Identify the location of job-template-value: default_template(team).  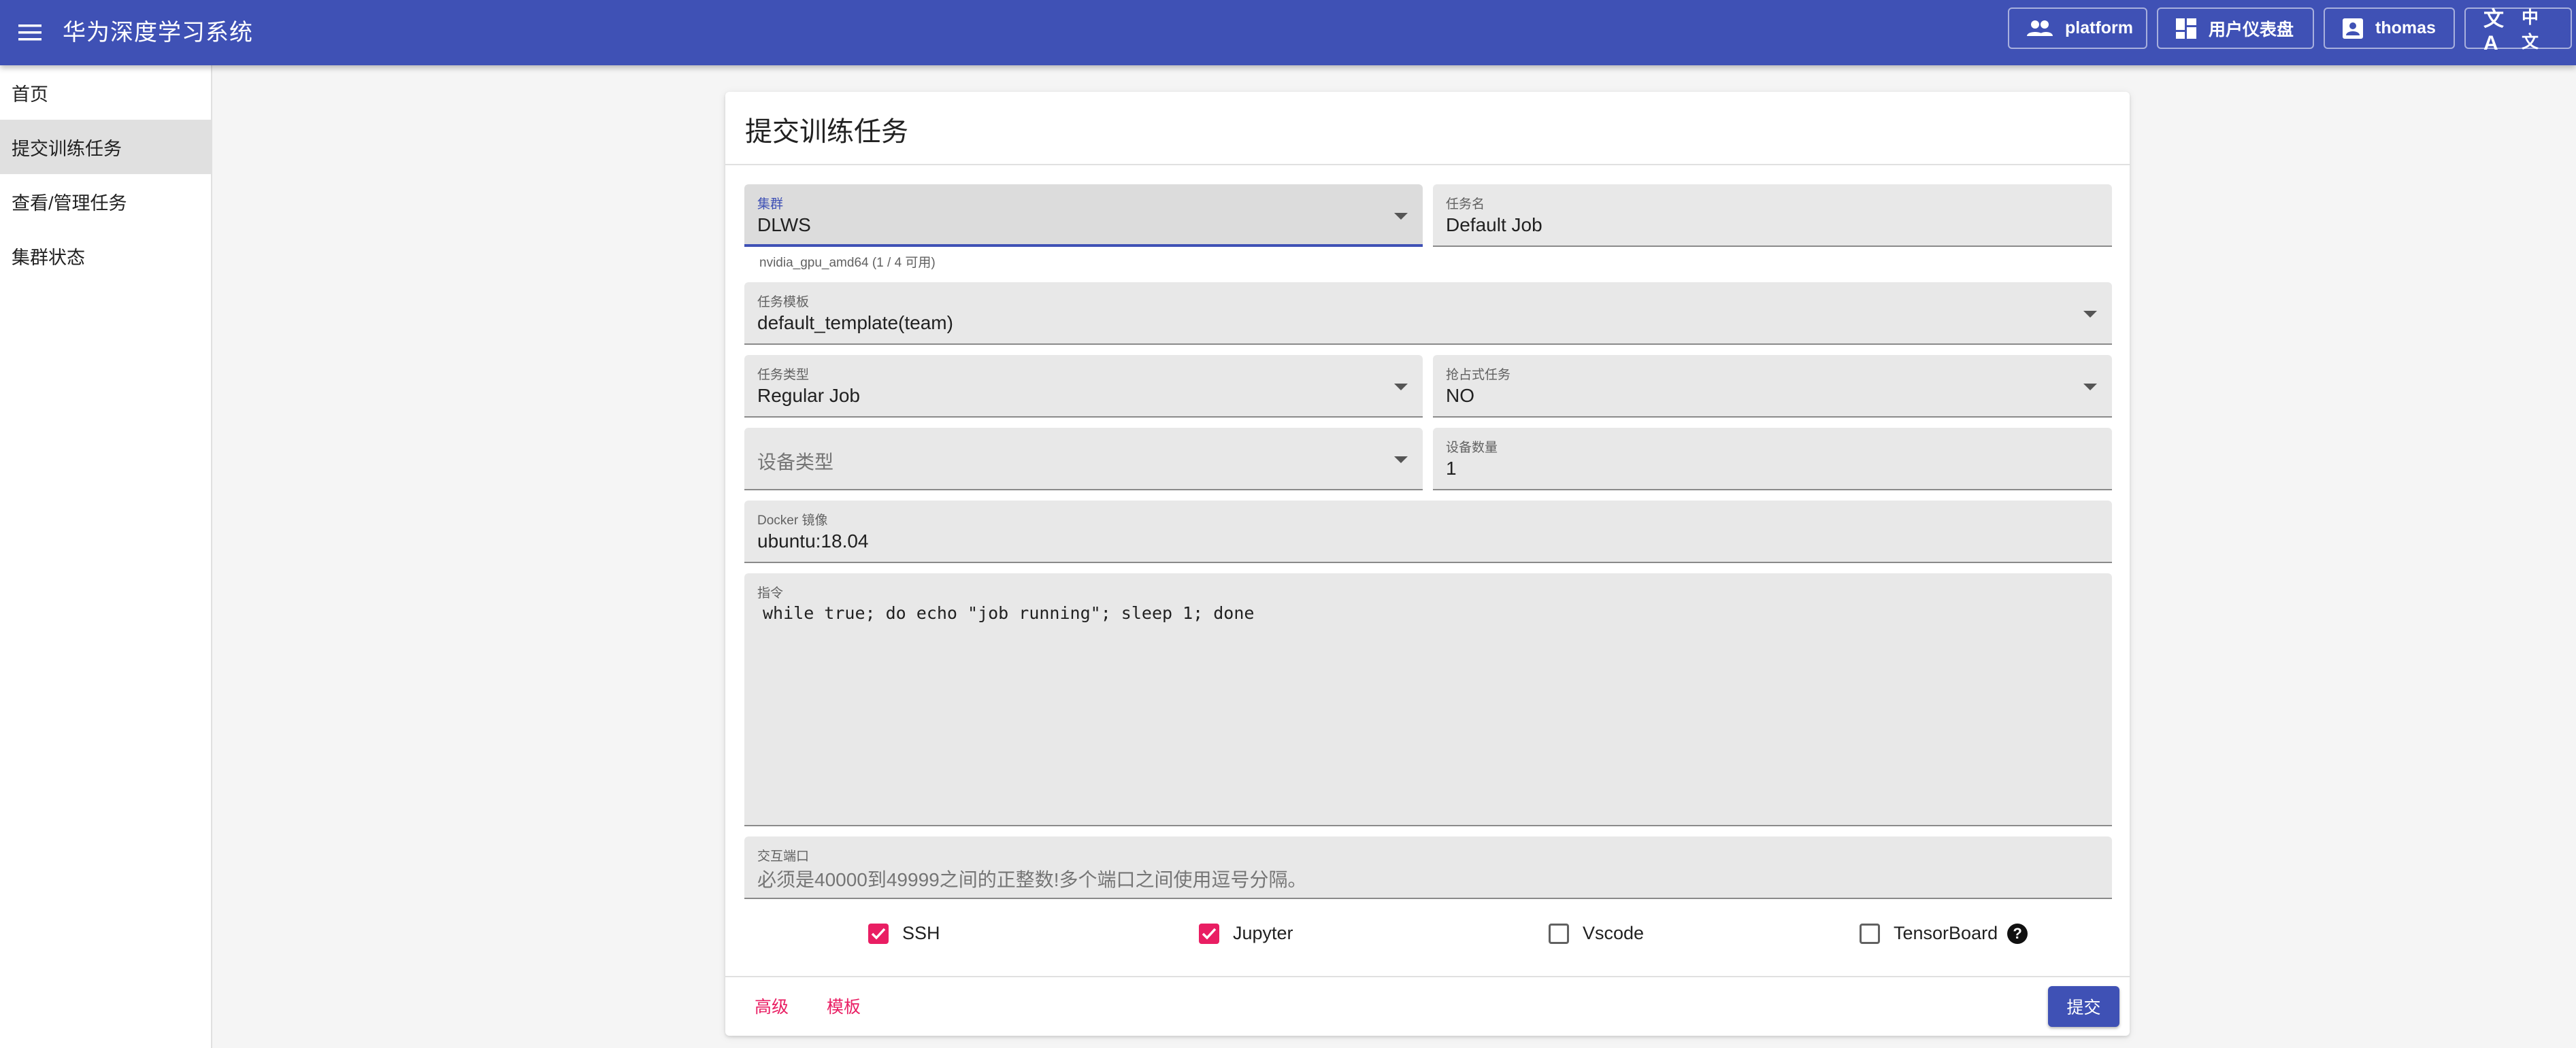
(855, 322).